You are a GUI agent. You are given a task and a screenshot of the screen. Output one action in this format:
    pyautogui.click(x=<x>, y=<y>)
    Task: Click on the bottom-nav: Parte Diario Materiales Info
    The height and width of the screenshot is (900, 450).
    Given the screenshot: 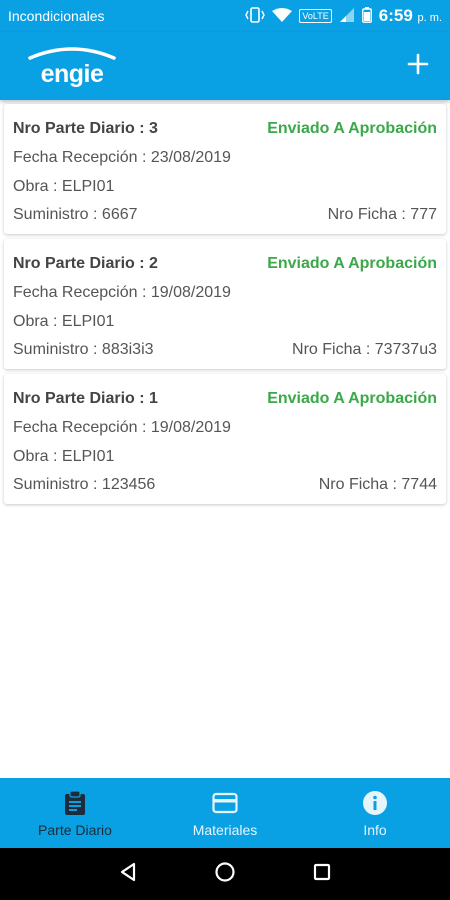 What is the action you would take?
    pyautogui.click(x=225, y=813)
    